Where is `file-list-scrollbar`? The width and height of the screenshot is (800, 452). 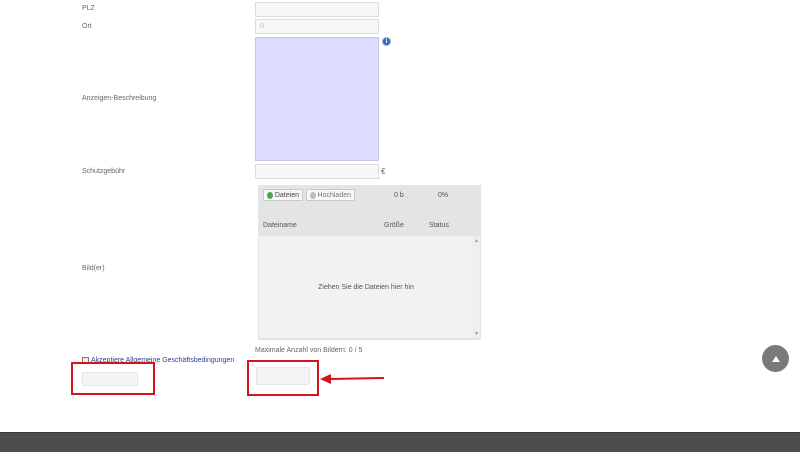 file-list-scrollbar is located at coordinates (476, 287).